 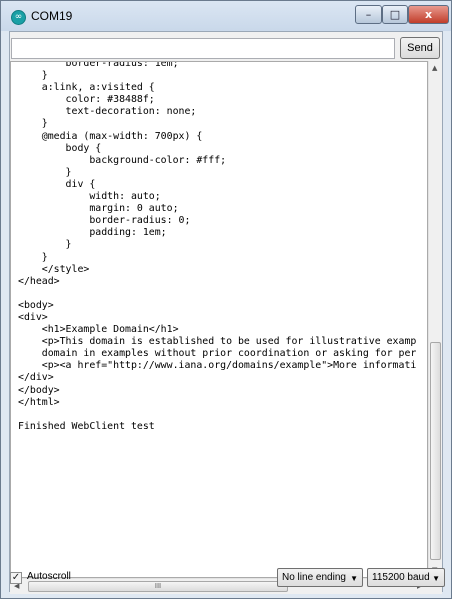 What do you see at coordinates (368, 14) in the screenshot?
I see `minimize-button: –` at bounding box center [368, 14].